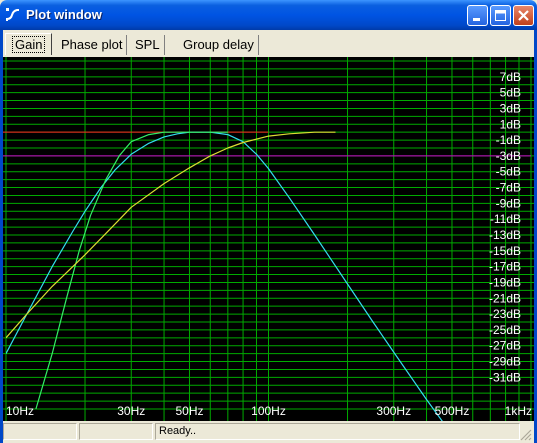 Image resolution: width=537 pixels, height=443 pixels. I want to click on y-tick-label: -1dB, so click(508, 140).